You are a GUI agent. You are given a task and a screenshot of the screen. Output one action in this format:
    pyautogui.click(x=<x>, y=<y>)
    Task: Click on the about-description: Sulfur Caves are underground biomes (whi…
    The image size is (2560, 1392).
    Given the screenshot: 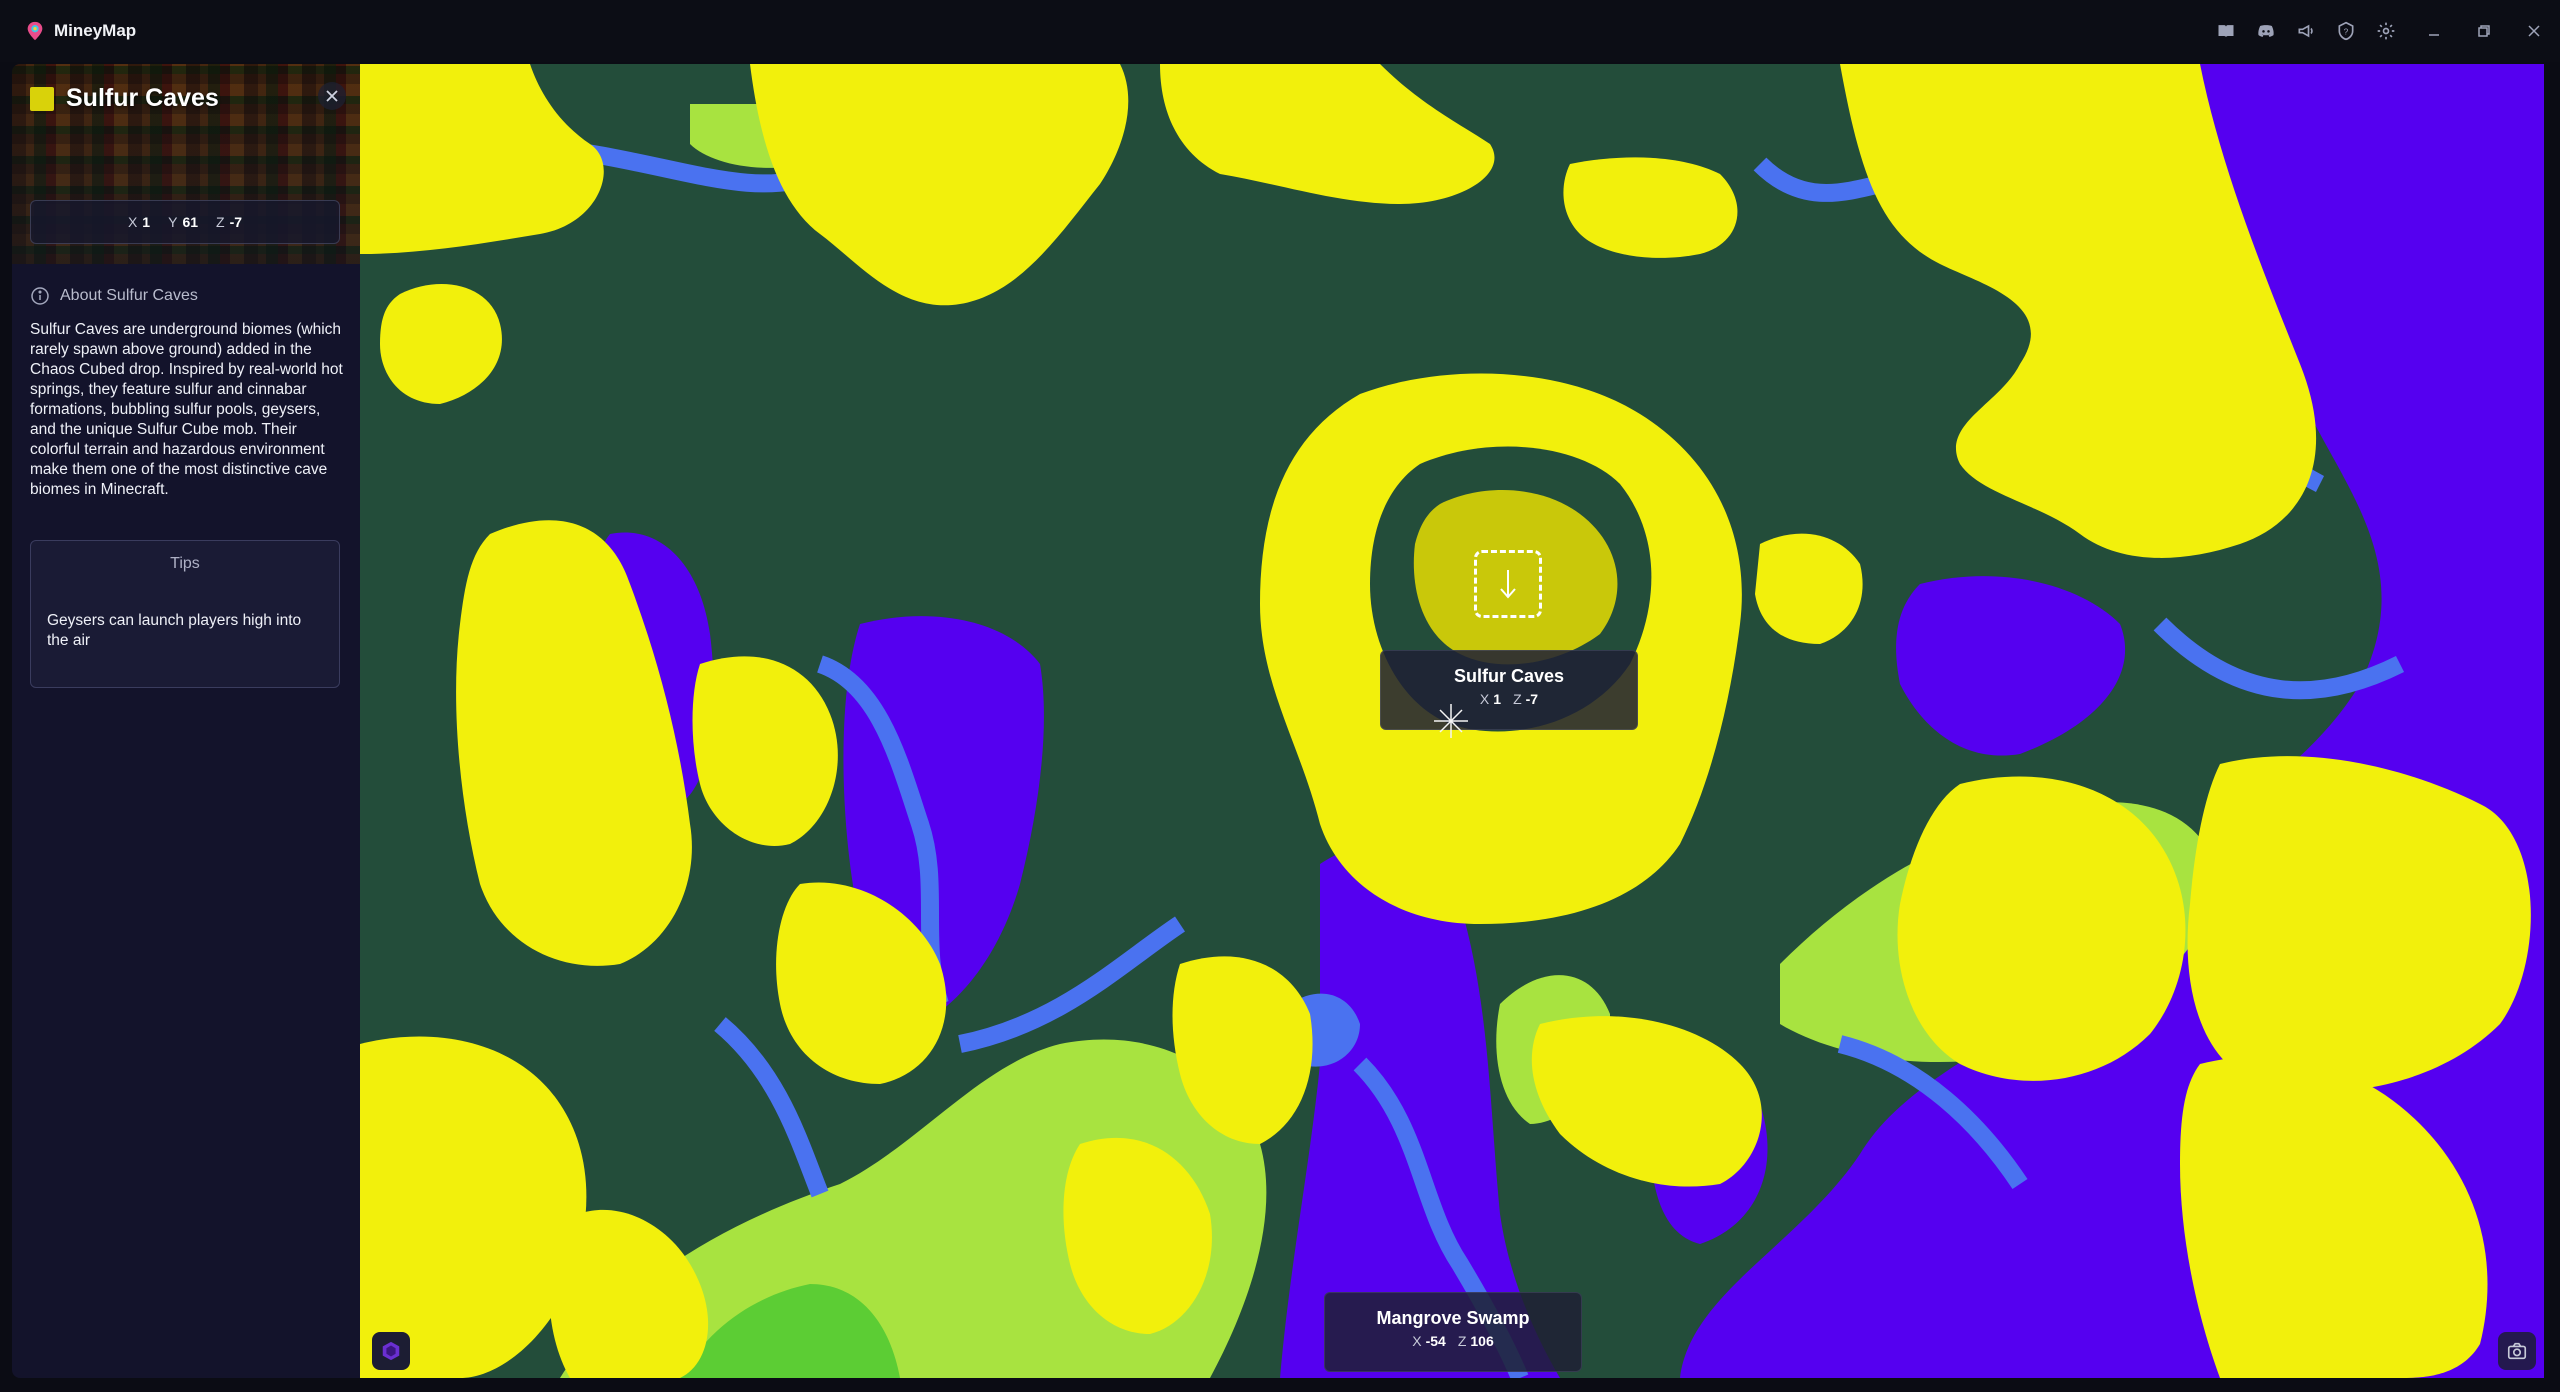 What is the action you would take?
    pyautogui.click(x=186, y=409)
    